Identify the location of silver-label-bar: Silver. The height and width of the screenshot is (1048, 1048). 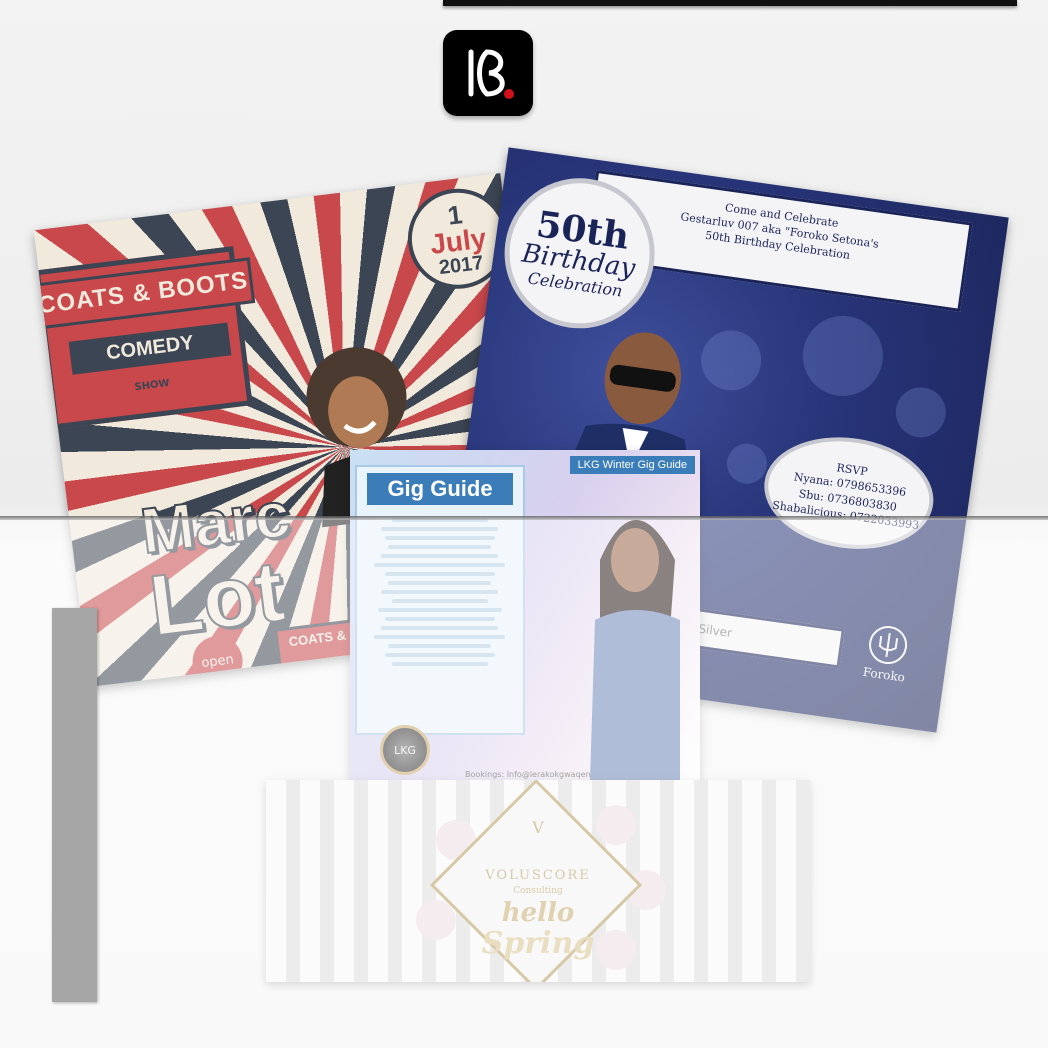
(762, 637).